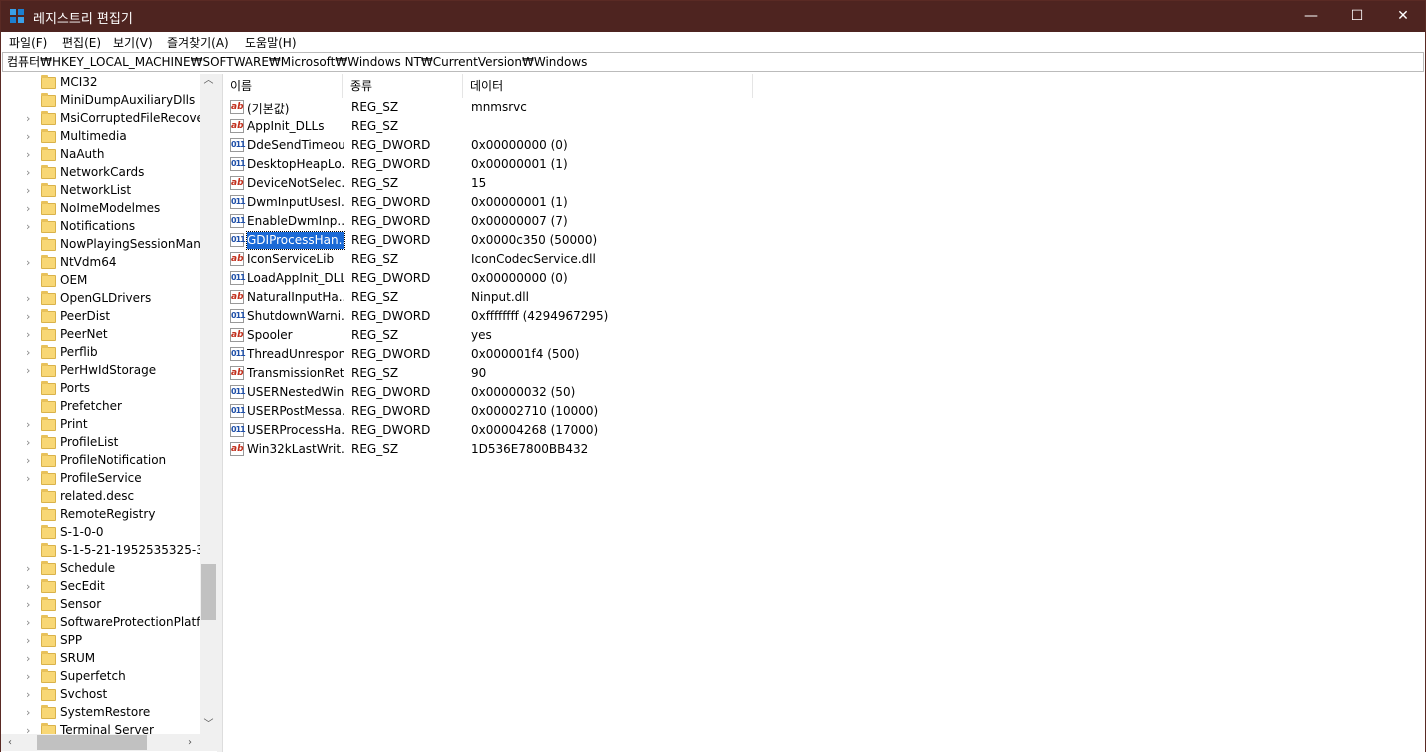 The image size is (1426, 752). I want to click on title-bar: 레지스트리 편집기 — ☐ ✕, so click(713, 16).